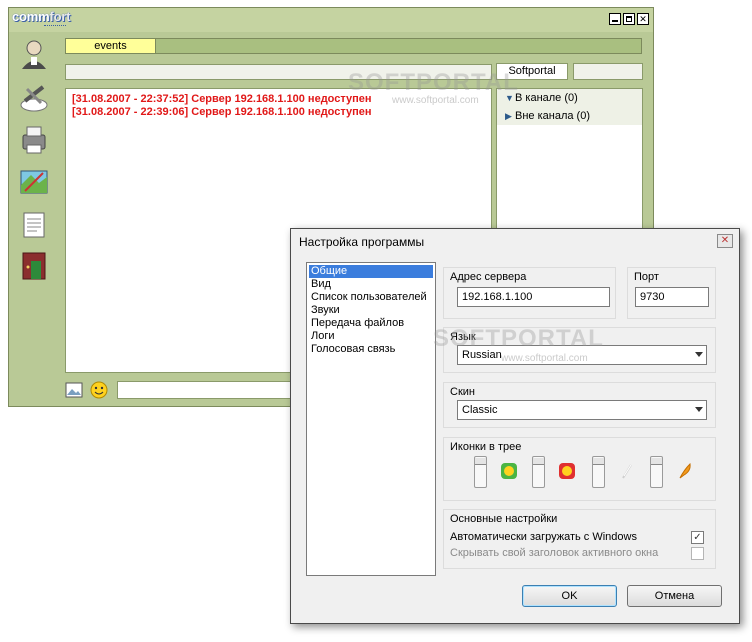 The height and width of the screenshot is (642, 752). Describe the element at coordinates (34, 140) in the screenshot. I see `printer-icon` at that location.